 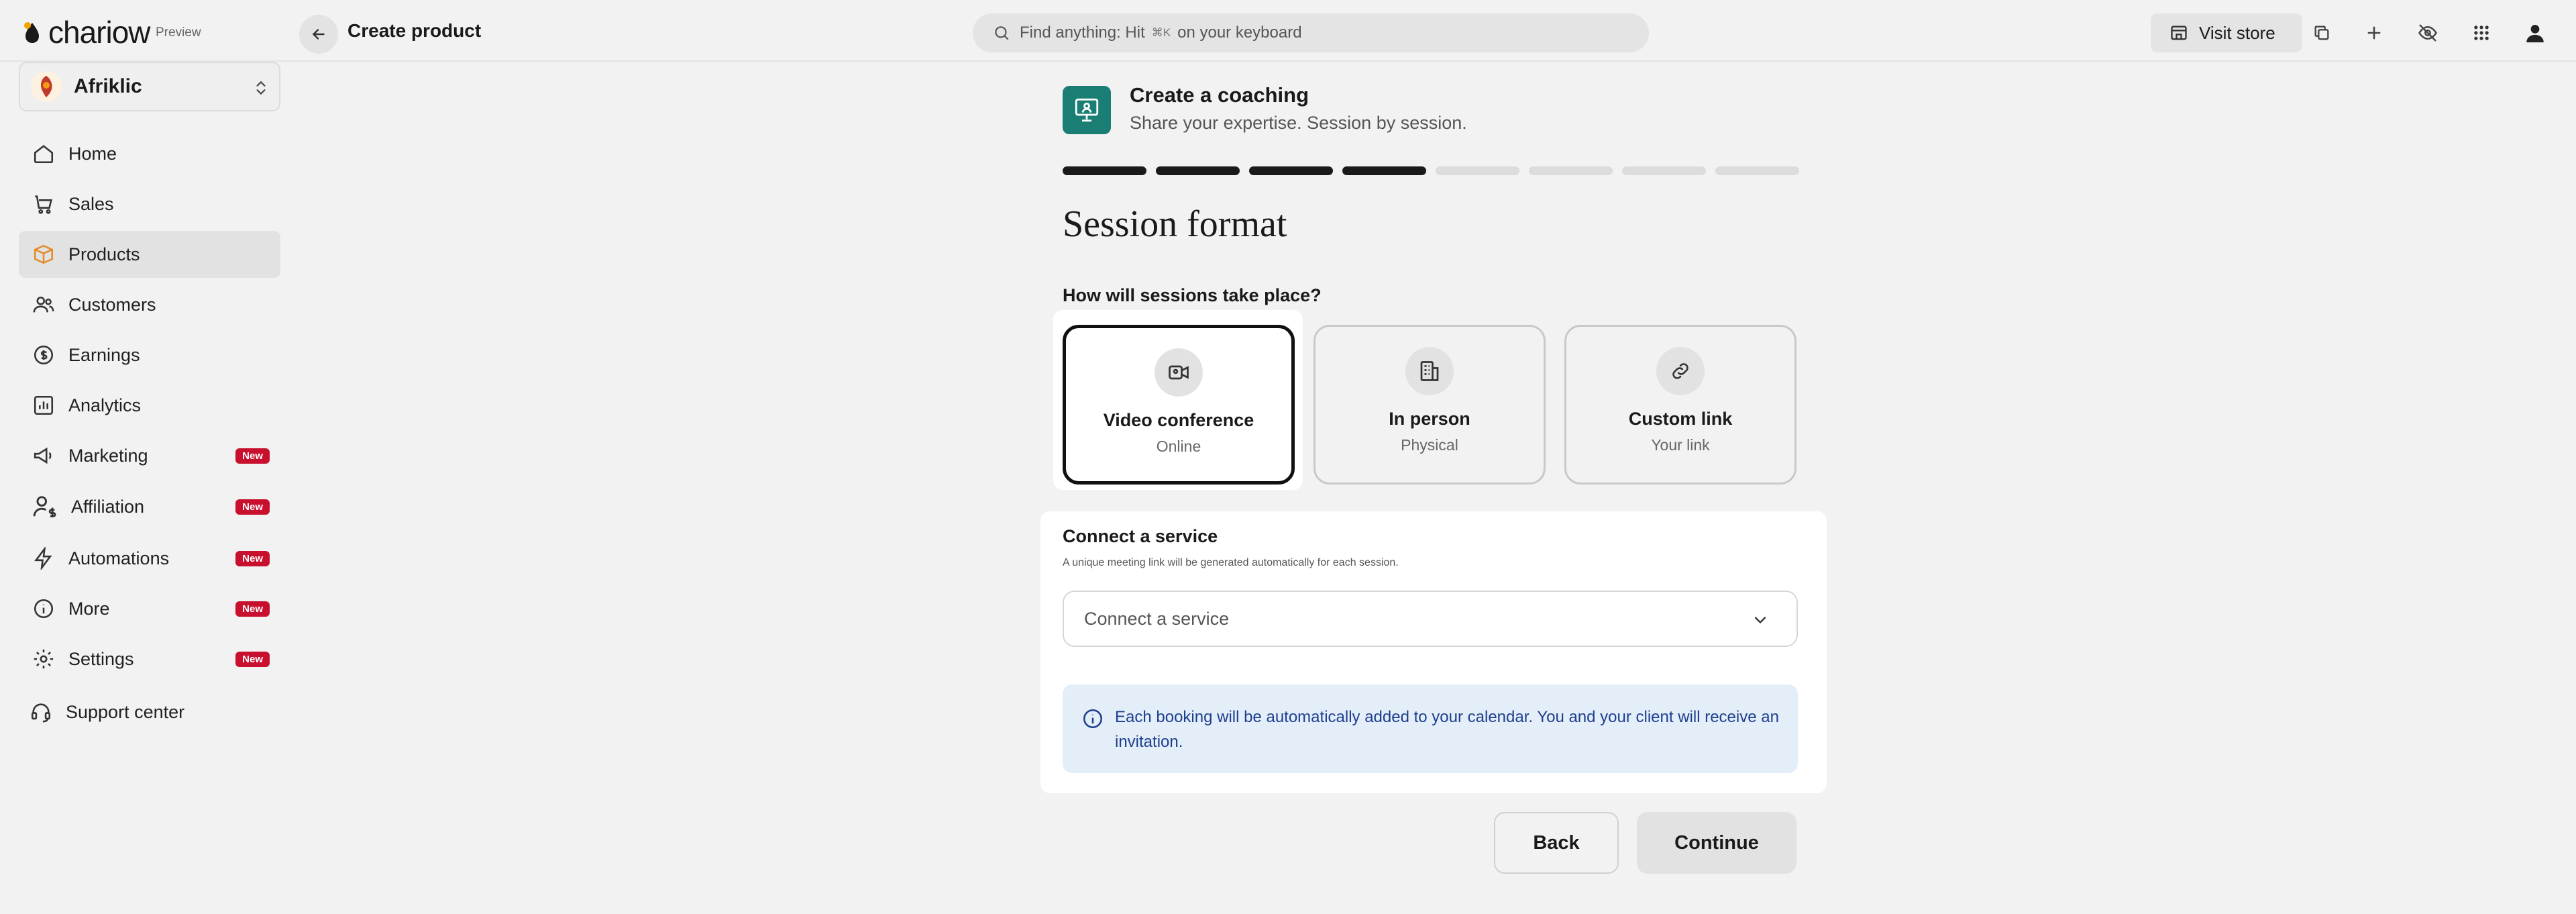 I want to click on visit-store-button: Visit store, so click(x=2226, y=32).